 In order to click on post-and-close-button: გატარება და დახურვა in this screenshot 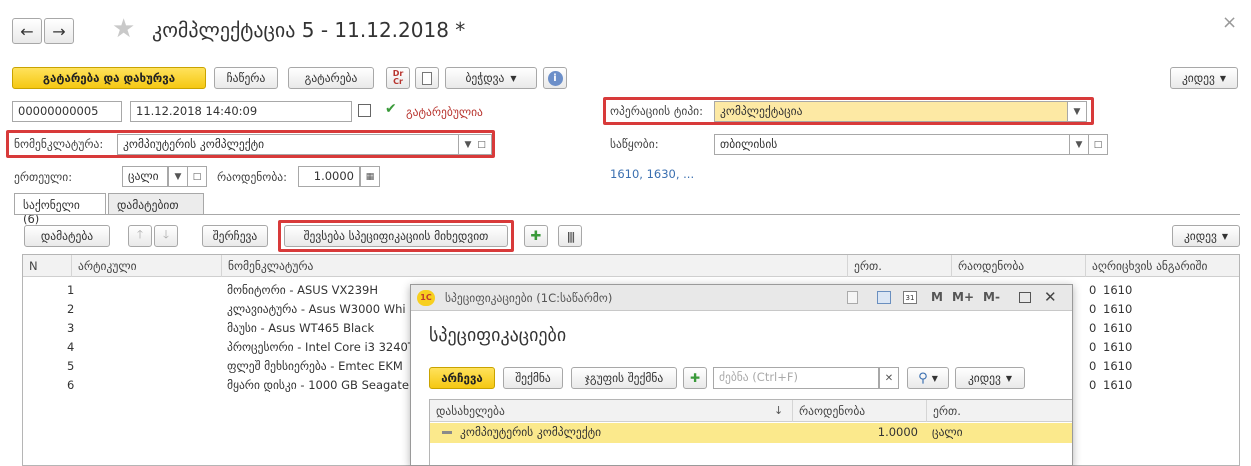, I will do `click(109, 78)`.